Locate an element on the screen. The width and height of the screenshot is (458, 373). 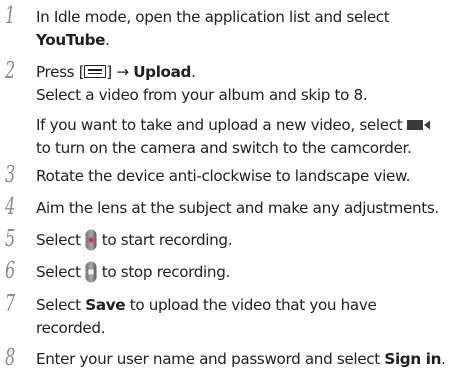
menu-key-icon is located at coordinates (95, 71).